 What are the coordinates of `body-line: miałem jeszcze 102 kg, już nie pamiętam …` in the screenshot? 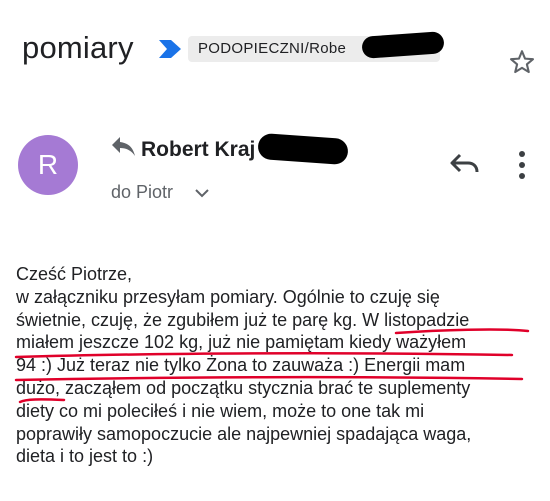 It's located at (241, 342).